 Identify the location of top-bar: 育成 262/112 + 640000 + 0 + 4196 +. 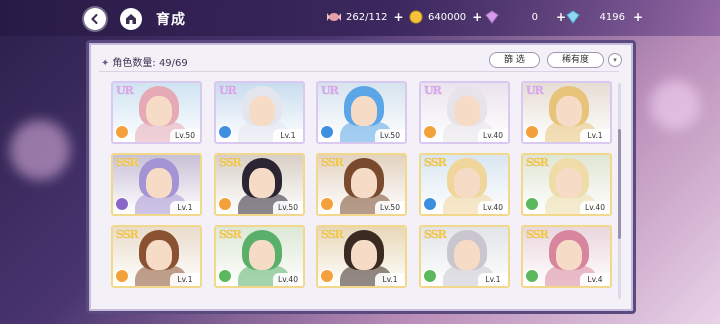
(360, 18).